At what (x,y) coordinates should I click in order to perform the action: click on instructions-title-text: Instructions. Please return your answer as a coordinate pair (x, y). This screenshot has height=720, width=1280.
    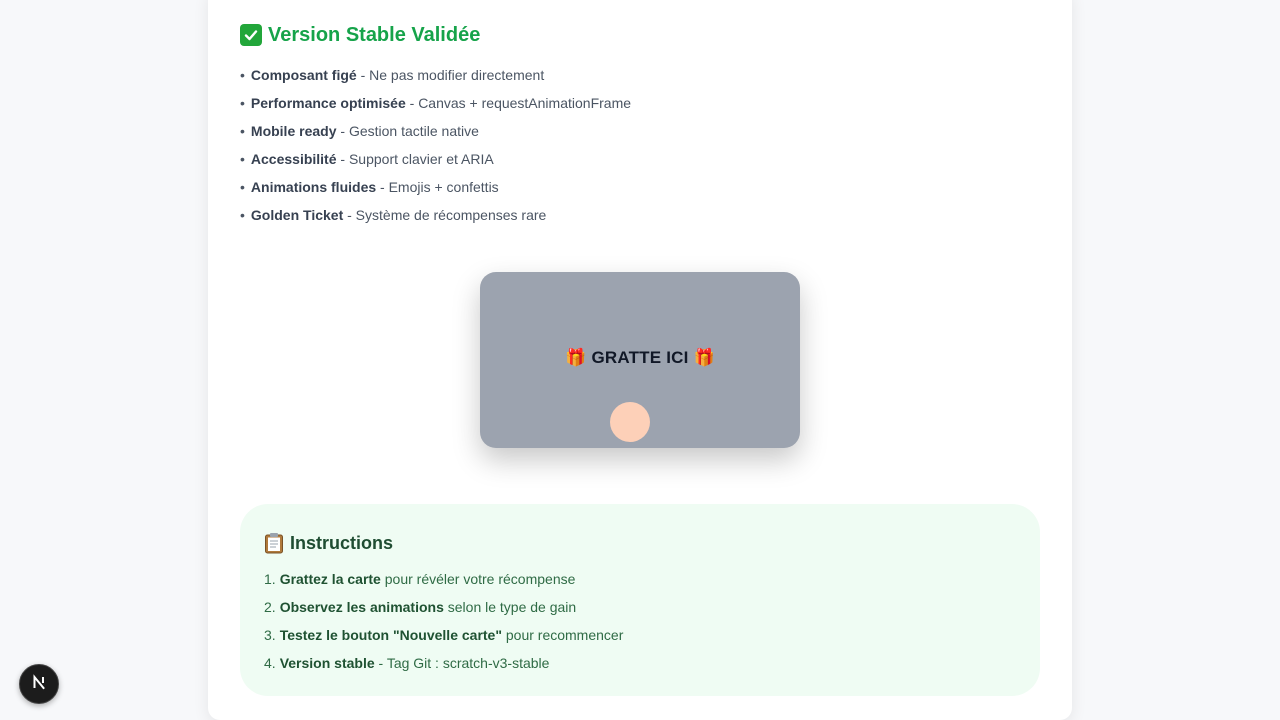
    Looking at the image, I should click on (342, 542).